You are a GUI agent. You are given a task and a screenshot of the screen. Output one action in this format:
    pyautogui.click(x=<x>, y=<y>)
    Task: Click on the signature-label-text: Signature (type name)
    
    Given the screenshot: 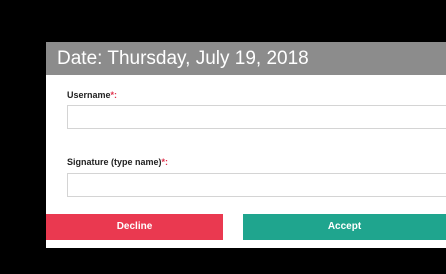 What is the action you would take?
    pyautogui.click(x=114, y=162)
    